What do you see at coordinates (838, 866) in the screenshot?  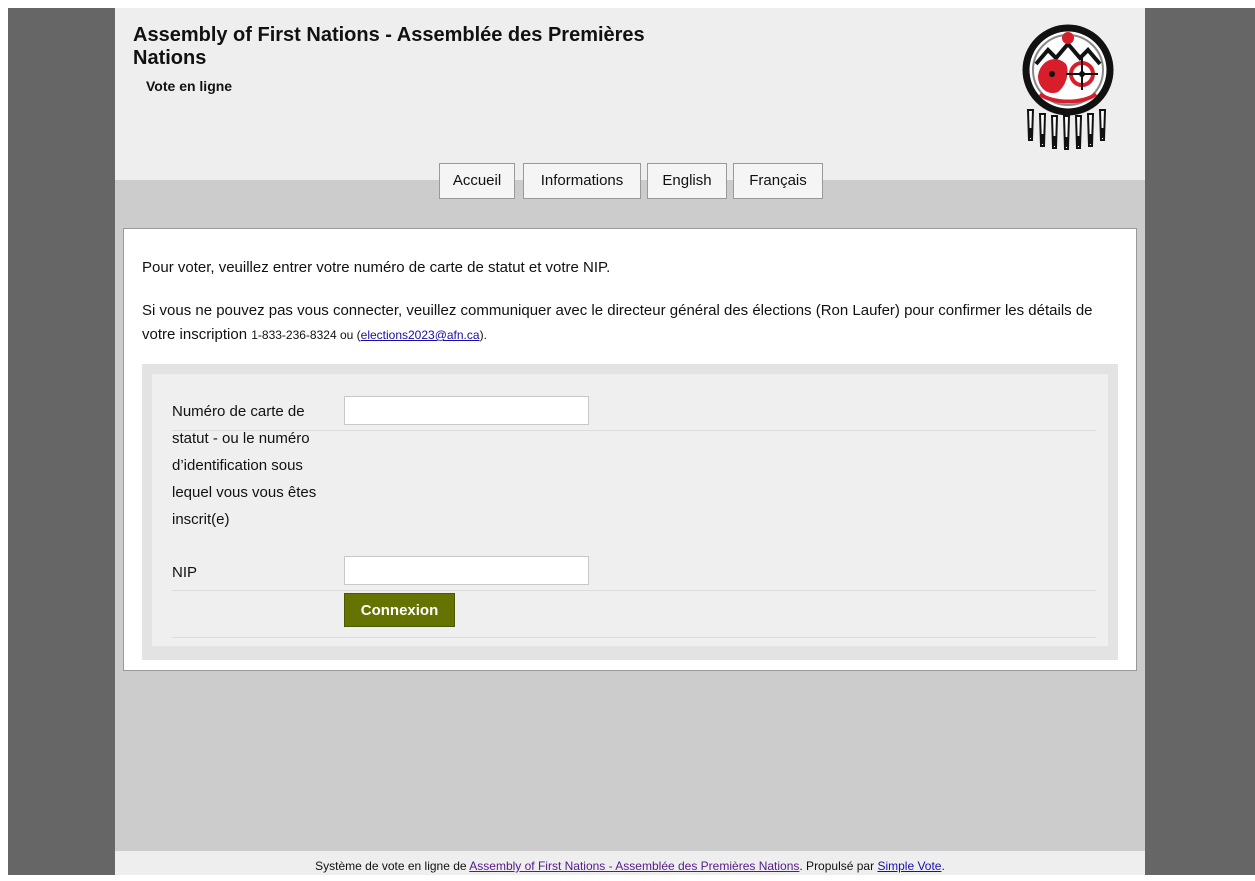 I see `footer-middle: . Propulsé par` at bounding box center [838, 866].